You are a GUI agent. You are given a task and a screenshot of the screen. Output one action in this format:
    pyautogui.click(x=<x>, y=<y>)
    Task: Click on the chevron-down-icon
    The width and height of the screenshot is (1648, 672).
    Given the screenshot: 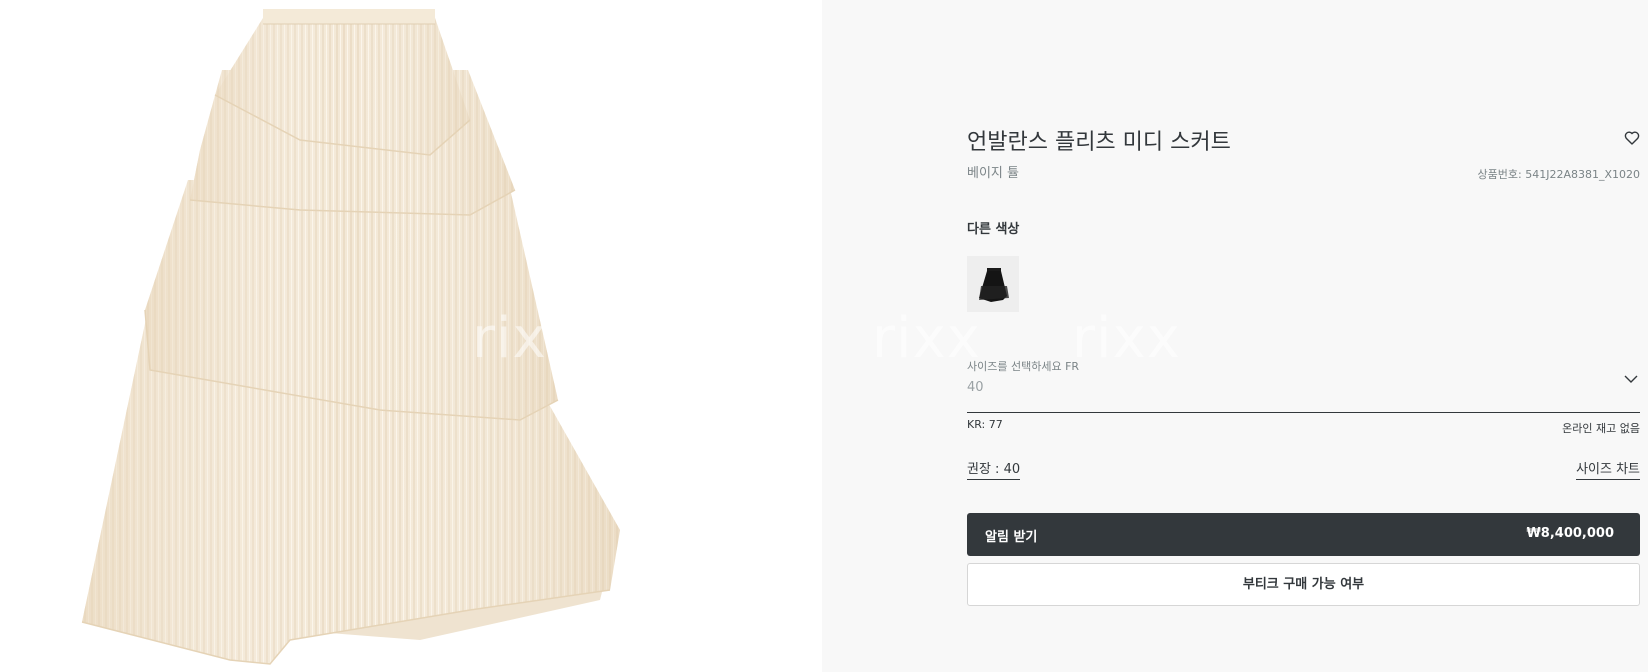 What is the action you would take?
    pyautogui.click(x=1631, y=379)
    